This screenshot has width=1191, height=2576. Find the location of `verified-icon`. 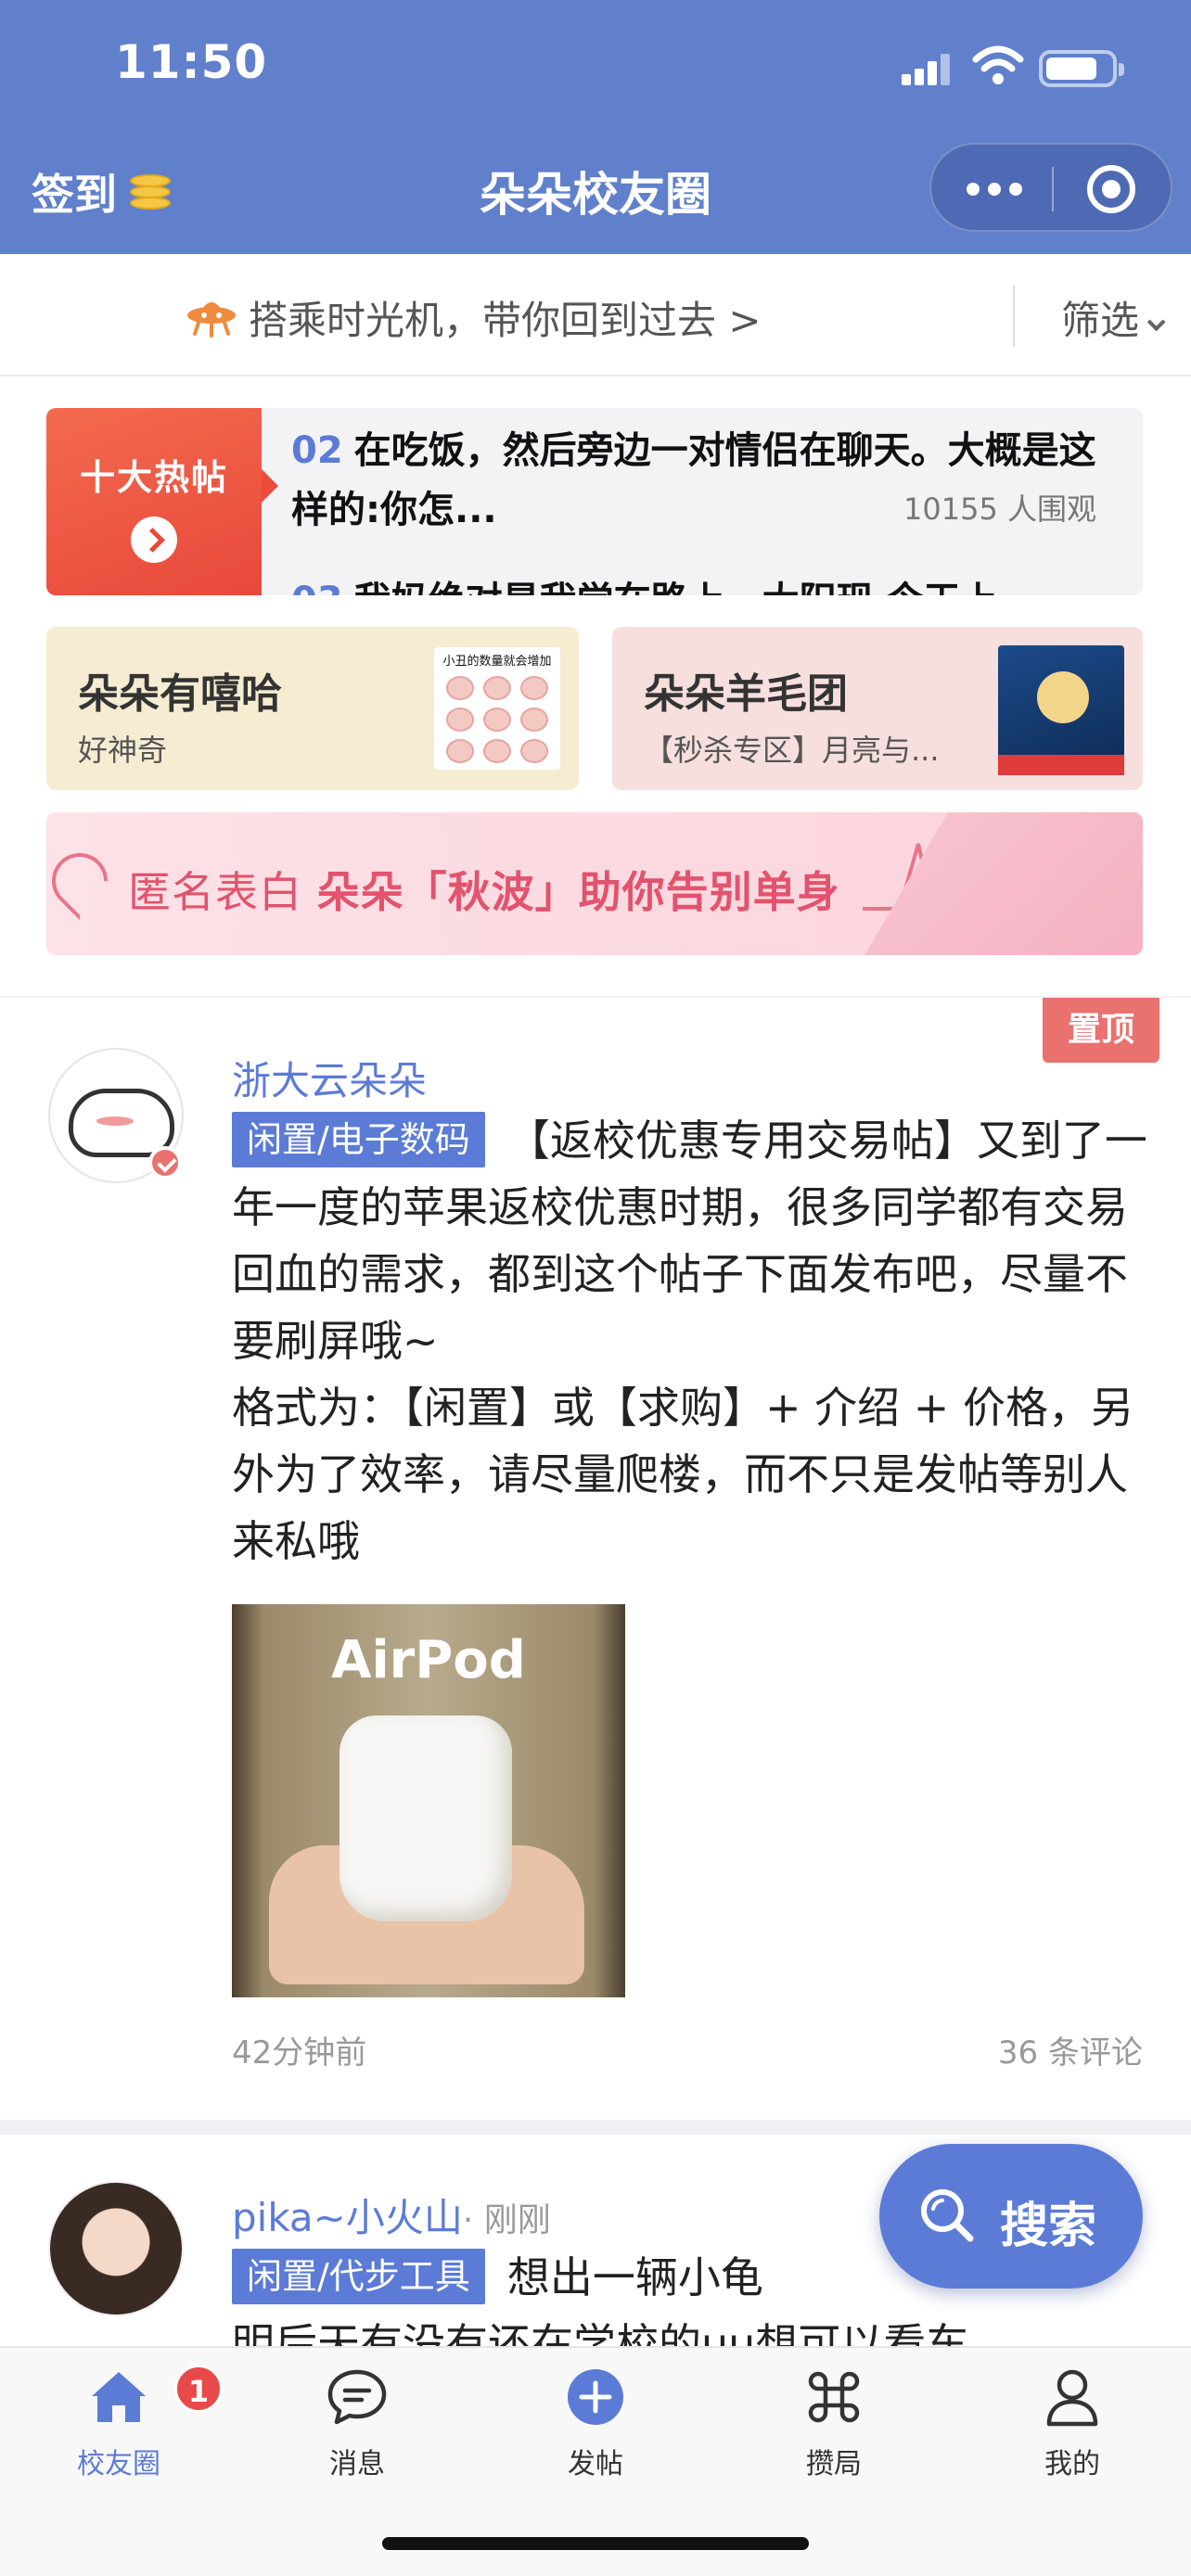

verified-icon is located at coordinates (165, 1163).